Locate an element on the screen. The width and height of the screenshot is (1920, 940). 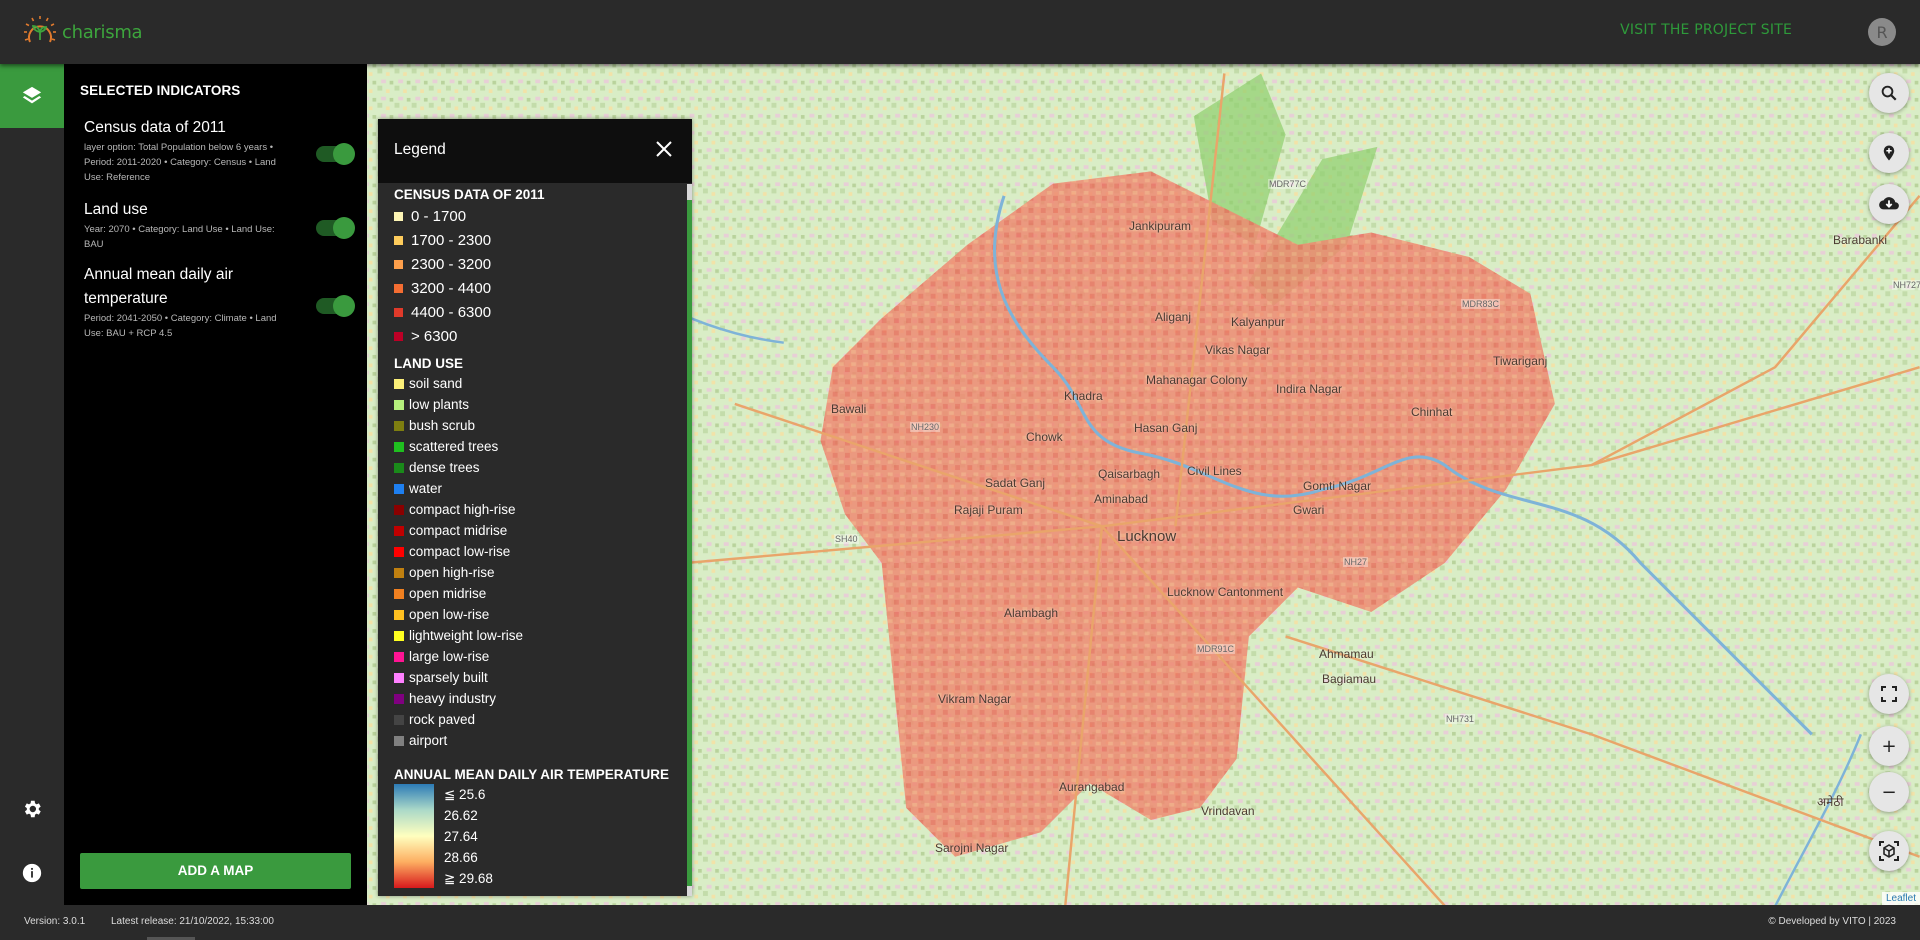
fullscreen-button is located at coordinates (1889, 694).